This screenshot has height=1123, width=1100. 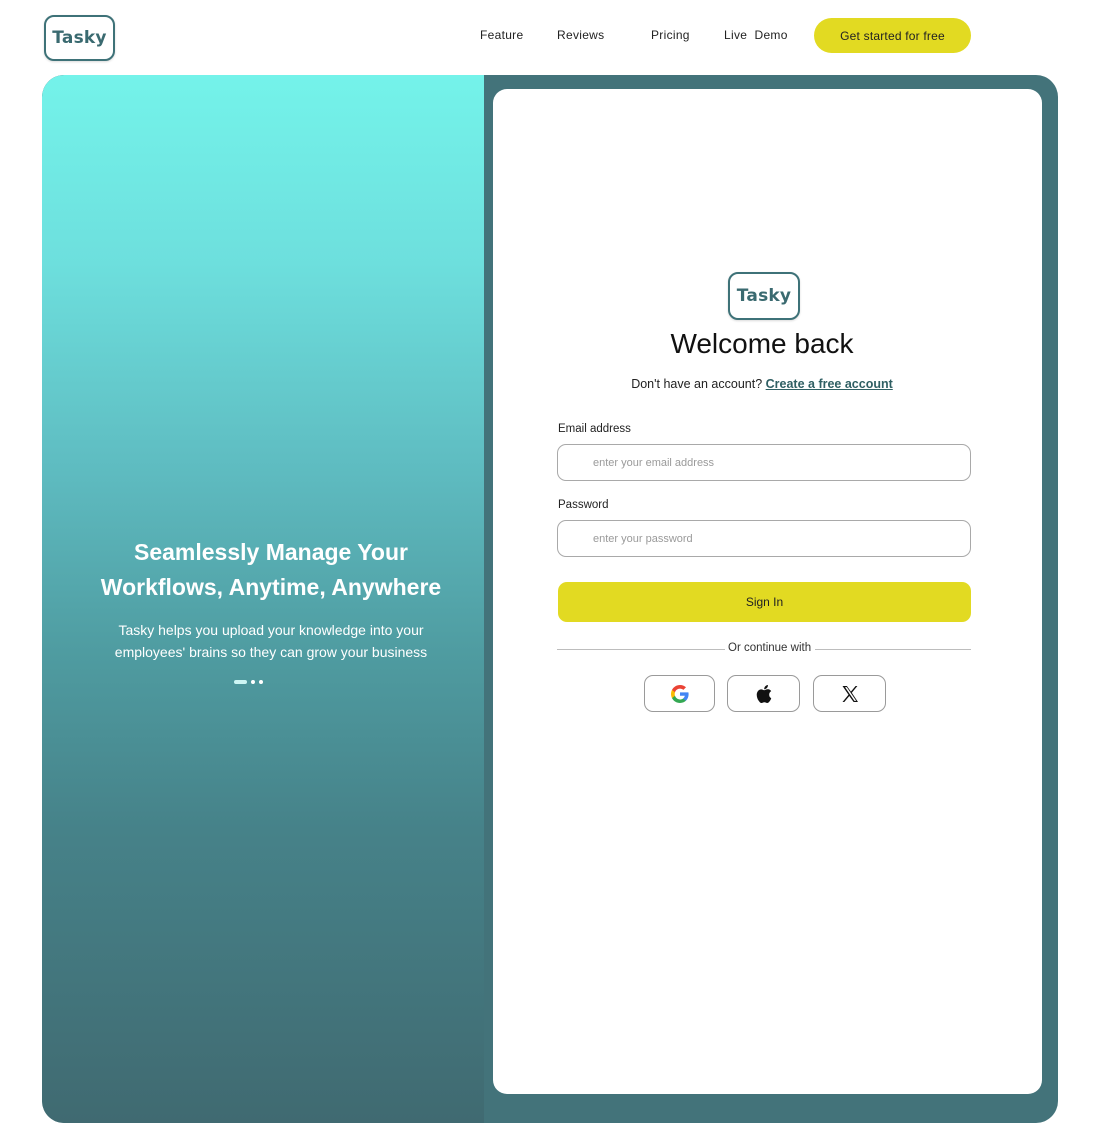 I want to click on apple-icon, so click(x=764, y=693).